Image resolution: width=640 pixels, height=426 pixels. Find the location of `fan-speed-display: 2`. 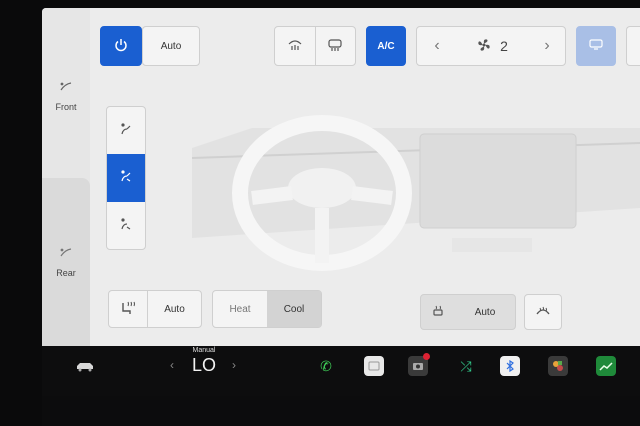

fan-speed-display: 2 is located at coordinates (492, 46).